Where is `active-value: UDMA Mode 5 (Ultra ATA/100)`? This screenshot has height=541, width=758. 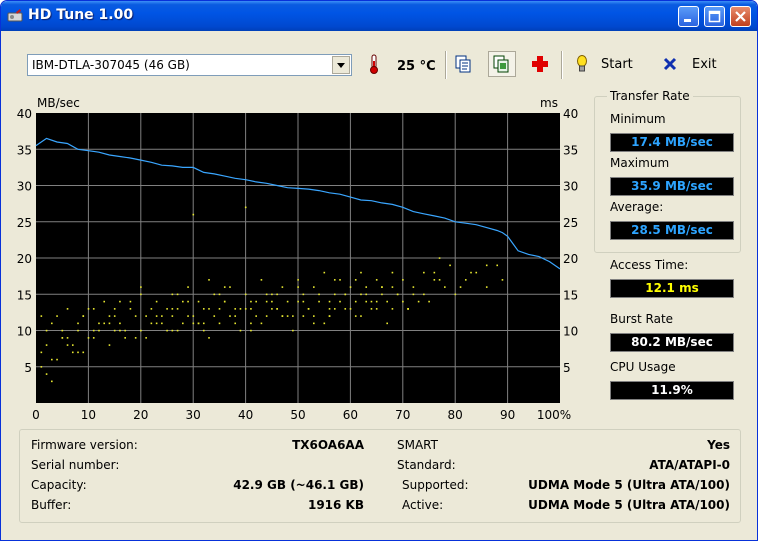 active-value: UDMA Mode 5 (Ultra ATA/100) is located at coordinates (629, 505).